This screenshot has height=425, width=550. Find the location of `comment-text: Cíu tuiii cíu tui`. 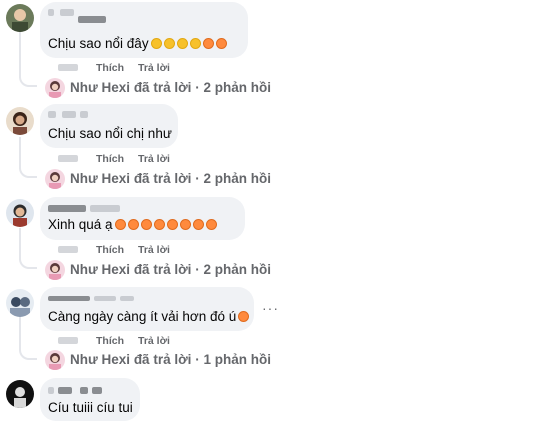

comment-text: Cíu tuiii cíu tui is located at coordinates (90, 407).